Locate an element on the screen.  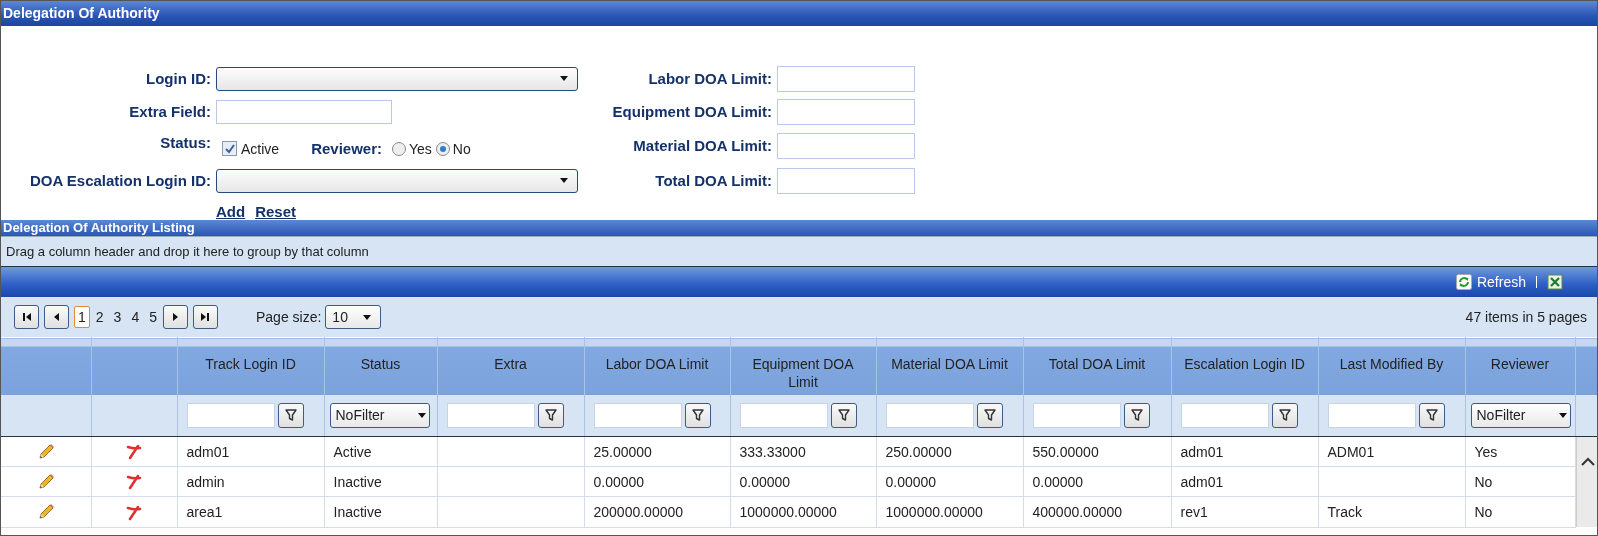
link: Add is located at coordinates (231, 211).